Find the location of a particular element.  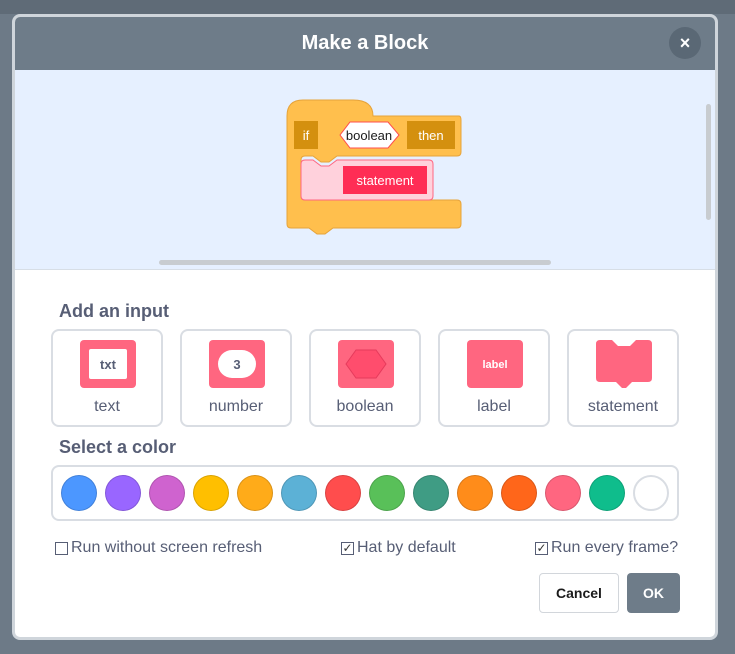

add-number-input-button: 3 number is located at coordinates (236, 378).